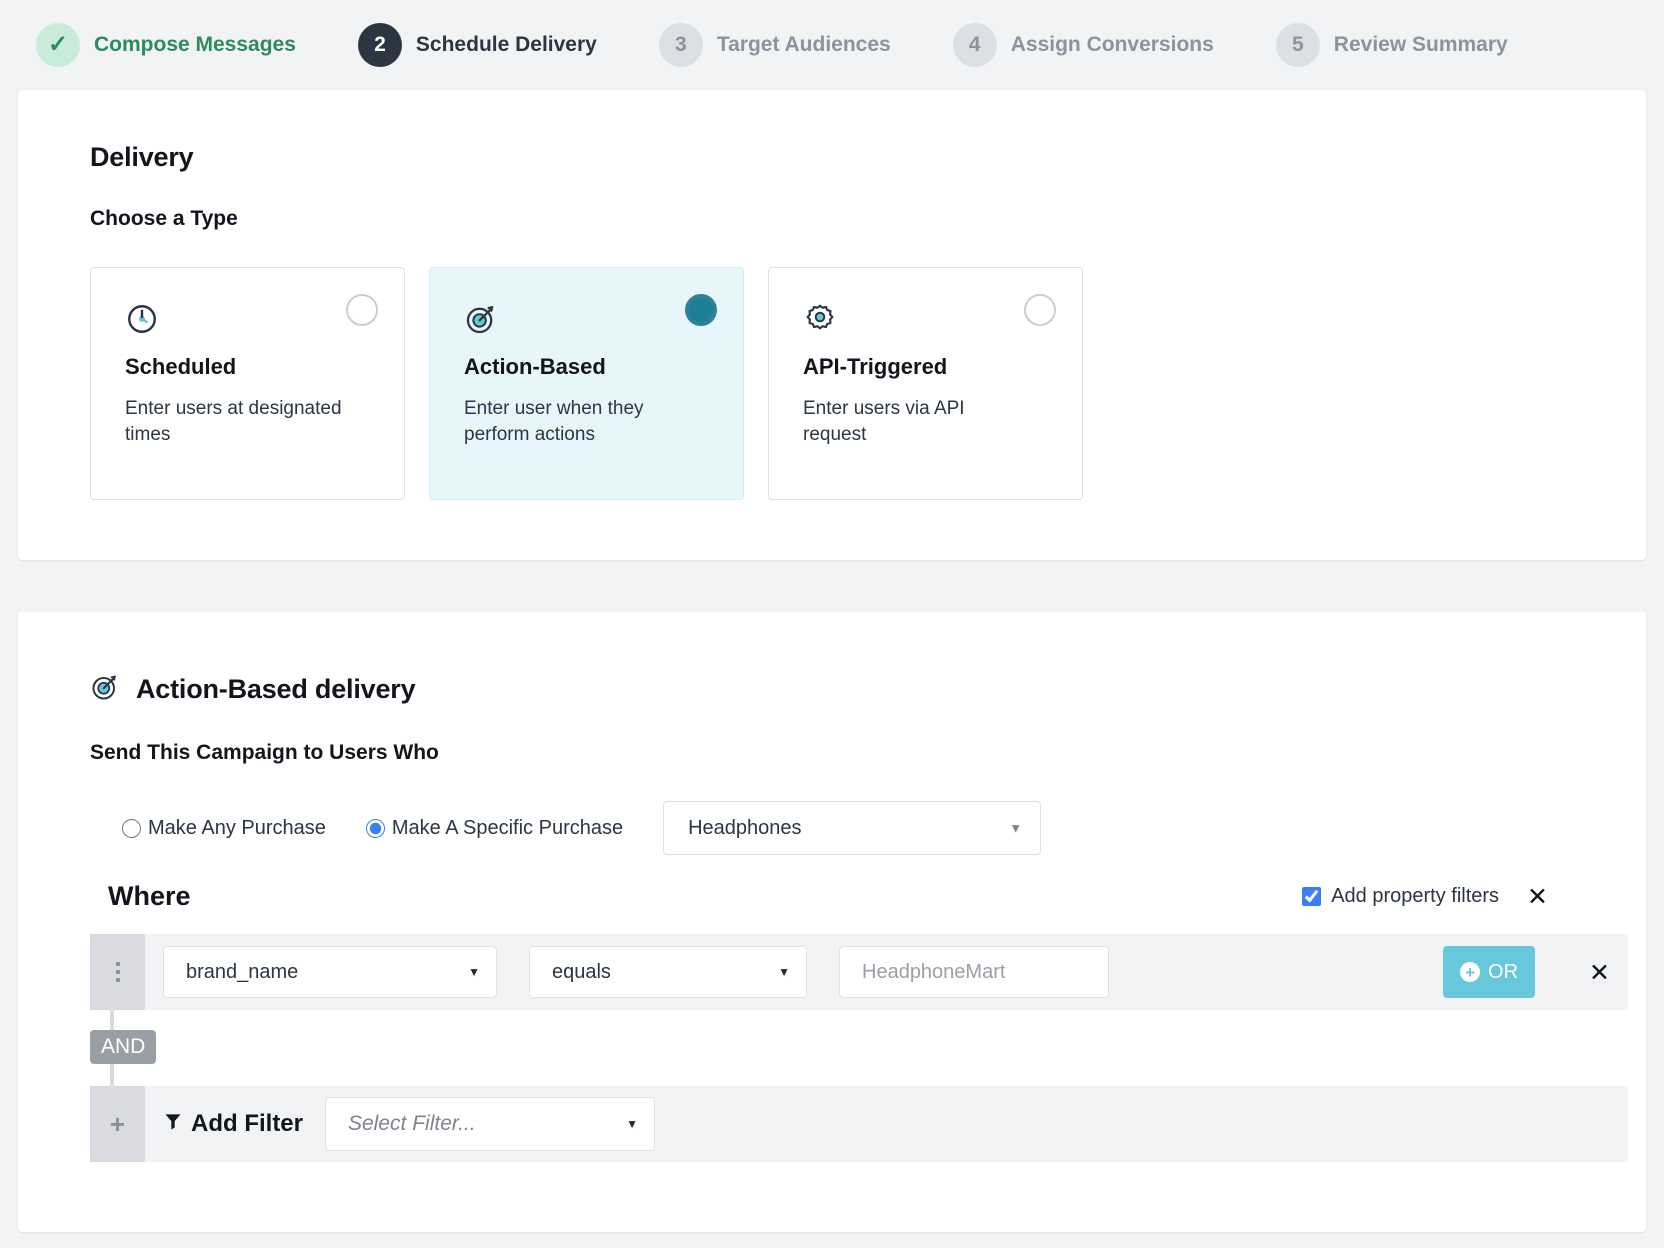 Image resolution: width=1664 pixels, height=1248 pixels. Describe the element at coordinates (1112, 44) in the screenshot. I see `step-4-label: Assign Conversions` at that location.